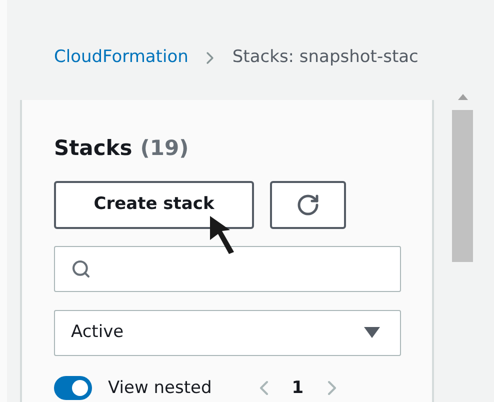 The image size is (494, 402). I want to click on scroll-up-icon, so click(463, 97).